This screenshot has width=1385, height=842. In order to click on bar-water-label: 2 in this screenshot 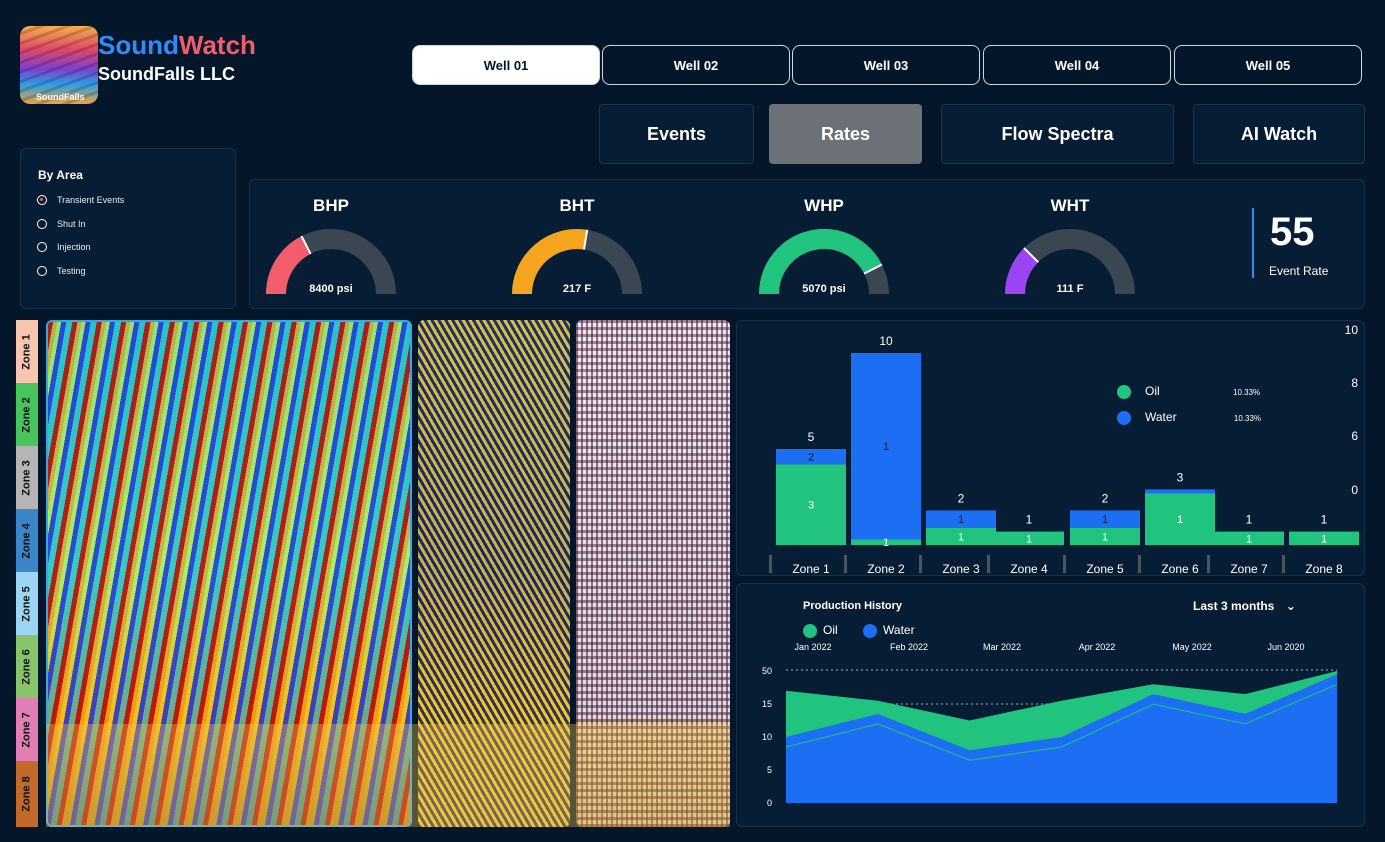, I will do `click(811, 458)`.